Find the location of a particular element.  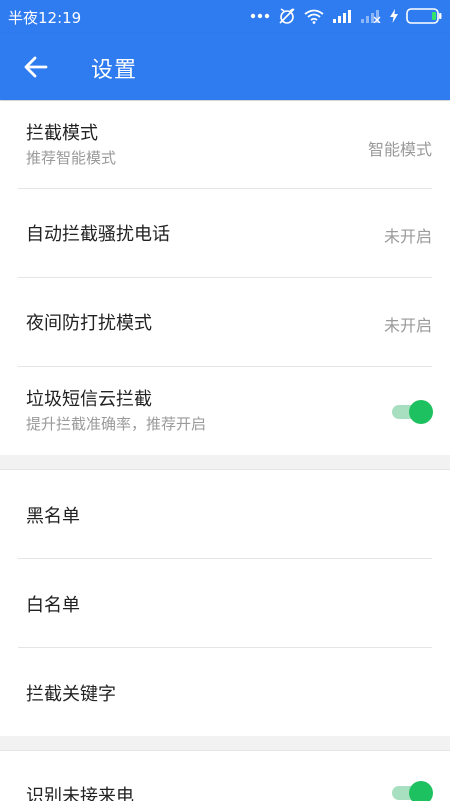

setting-title: 白名单 is located at coordinates (53, 605).